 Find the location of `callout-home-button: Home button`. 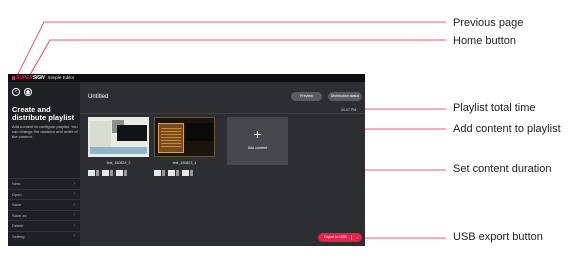

callout-home-button: Home button is located at coordinates (484, 41).